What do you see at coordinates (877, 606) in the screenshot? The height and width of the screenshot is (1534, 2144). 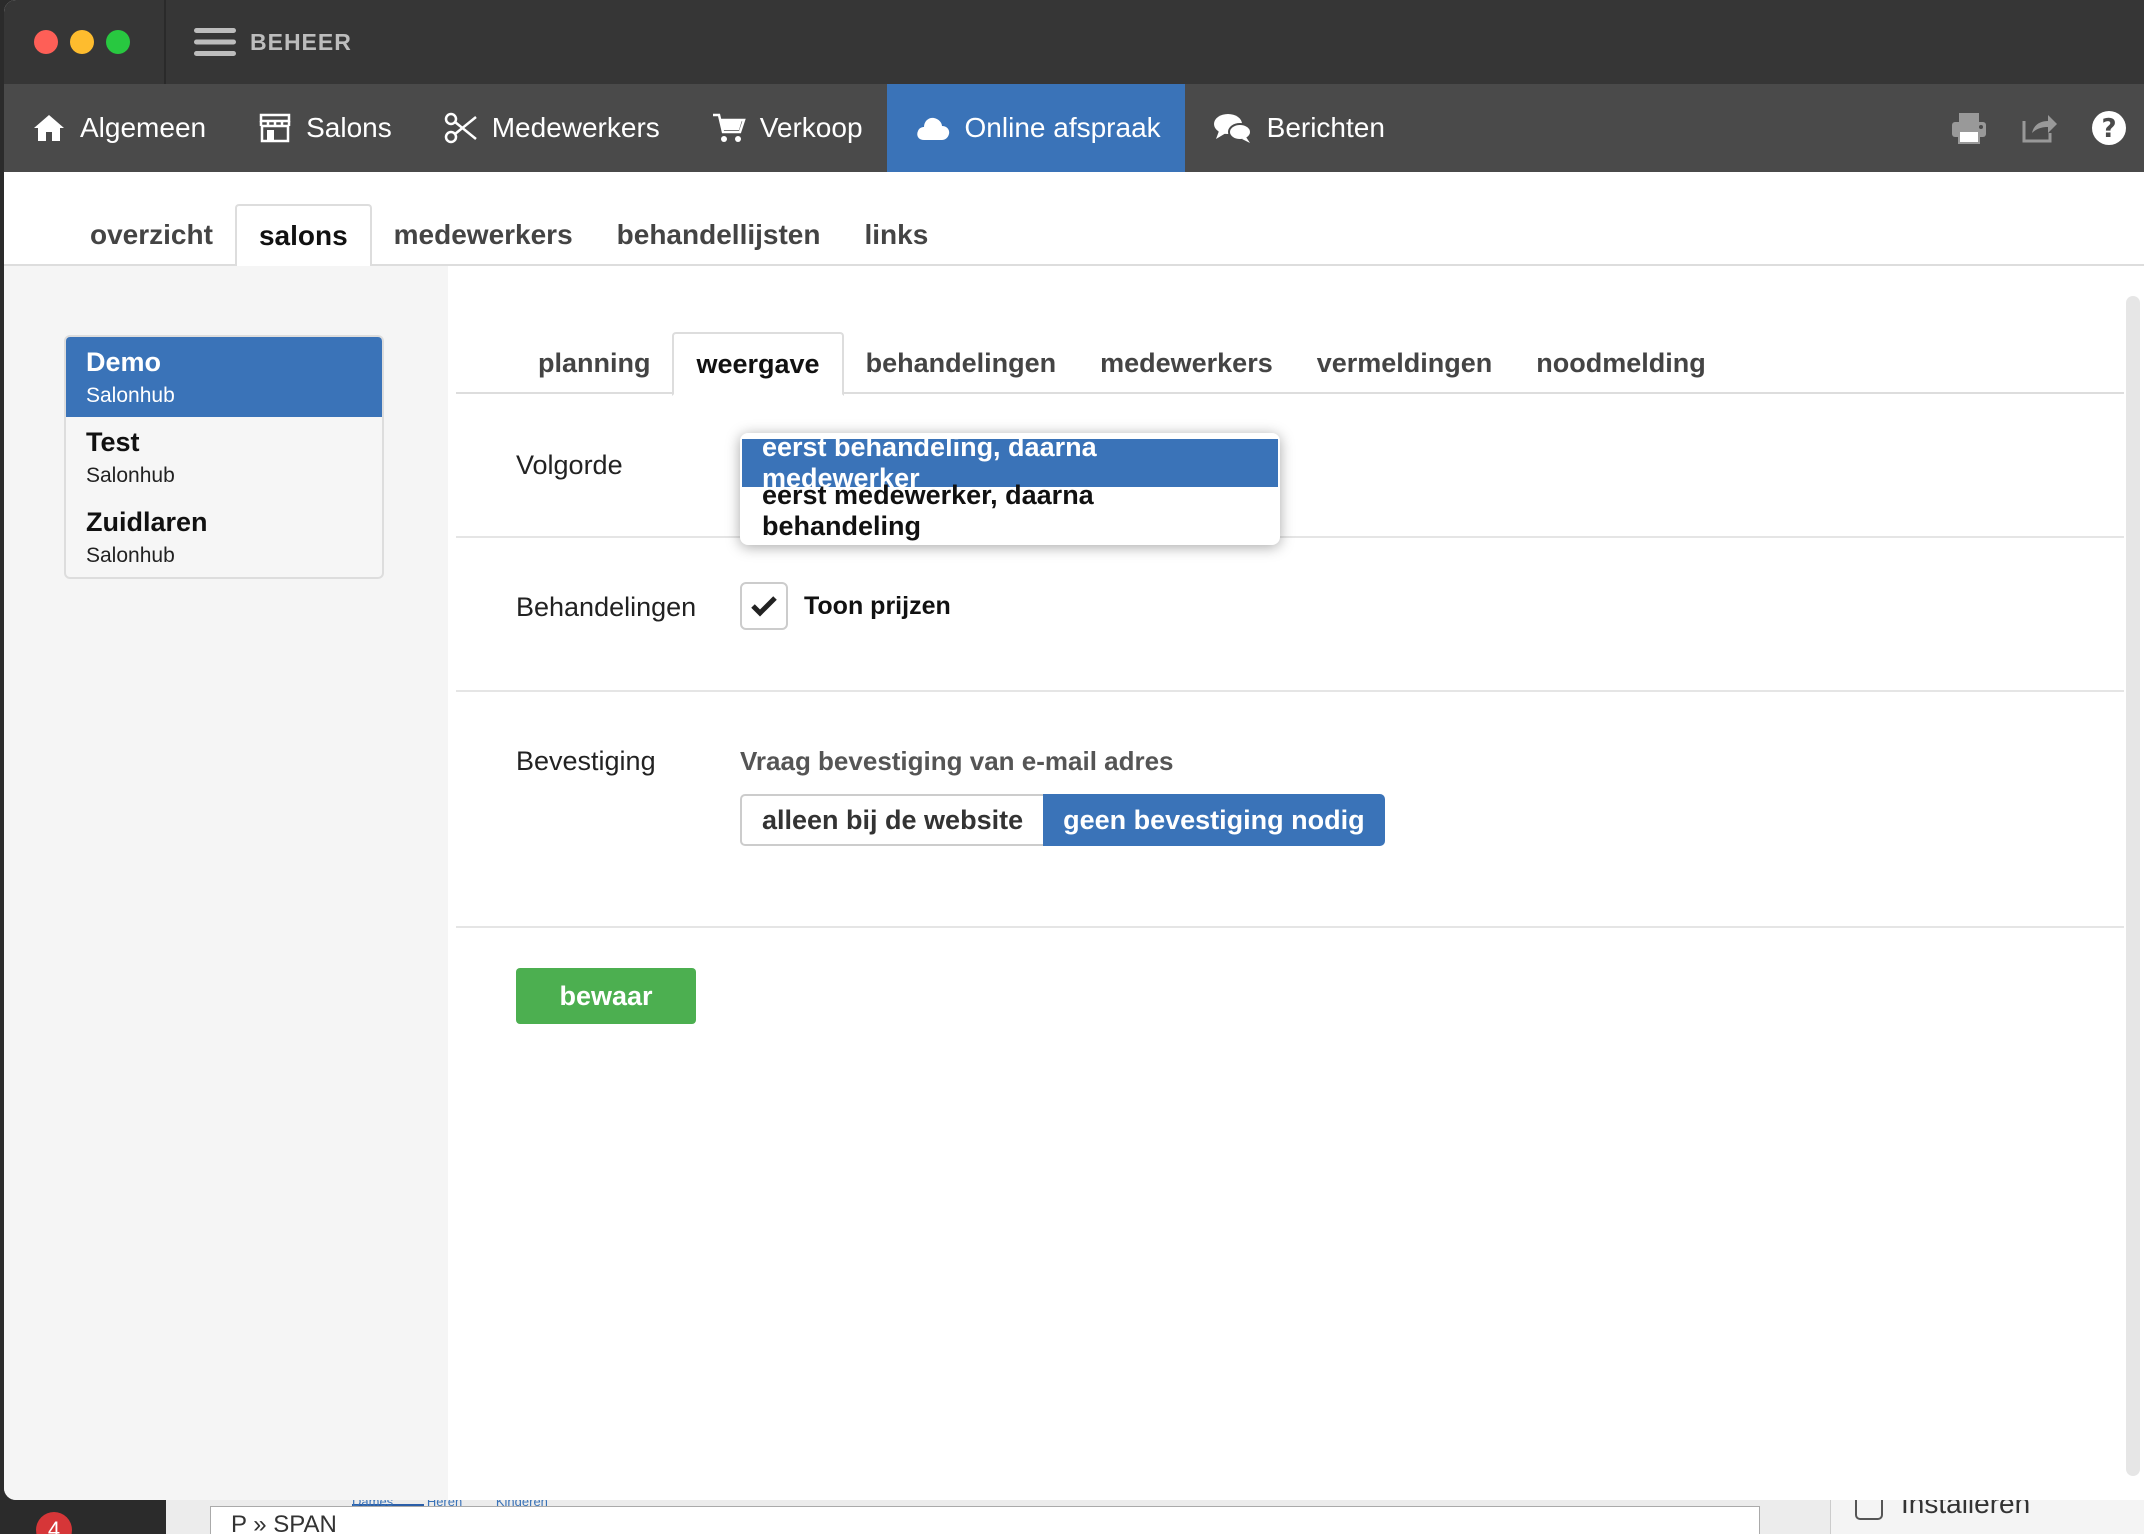 I see `toon-prijzen-label: Toon prijzen` at bounding box center [877, 606].